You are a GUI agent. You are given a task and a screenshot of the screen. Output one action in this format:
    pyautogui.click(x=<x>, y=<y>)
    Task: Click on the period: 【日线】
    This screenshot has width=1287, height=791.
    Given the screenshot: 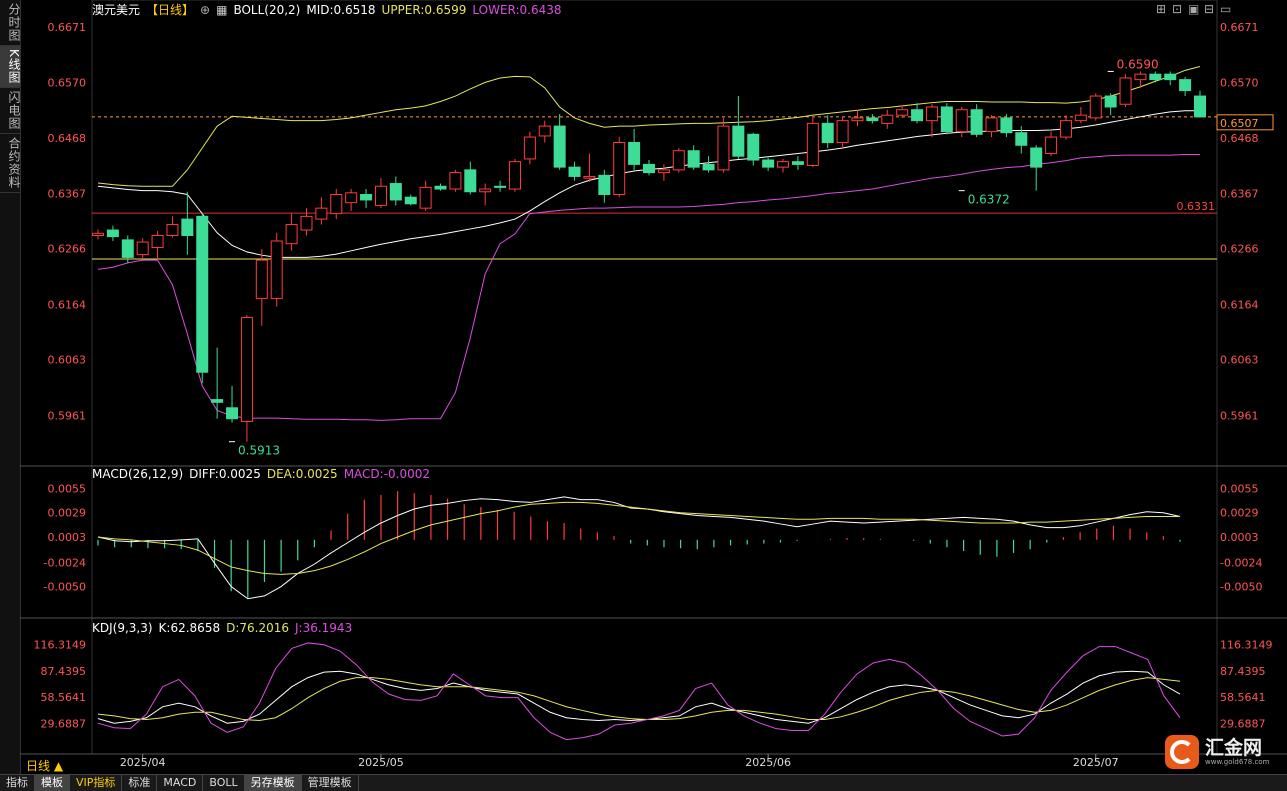 What is the action you would take?
    pyautogui.click(x=170, y=10)
    